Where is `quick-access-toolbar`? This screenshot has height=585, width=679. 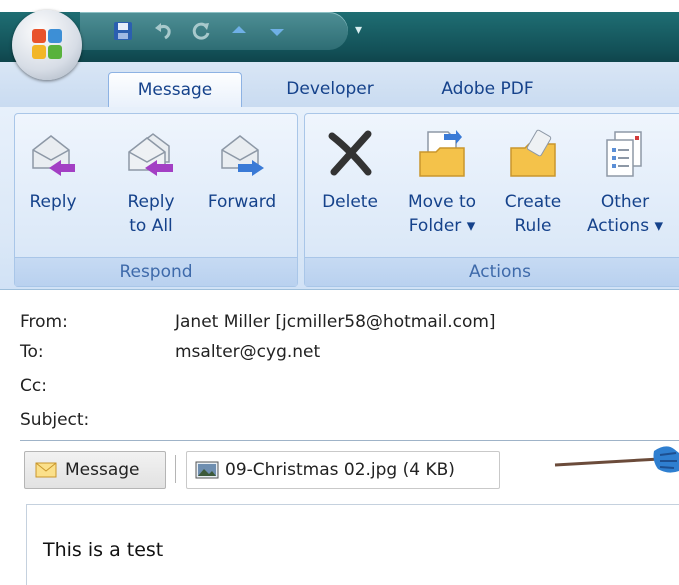 quick-access-toolbar is located at coordinates (214, 31).